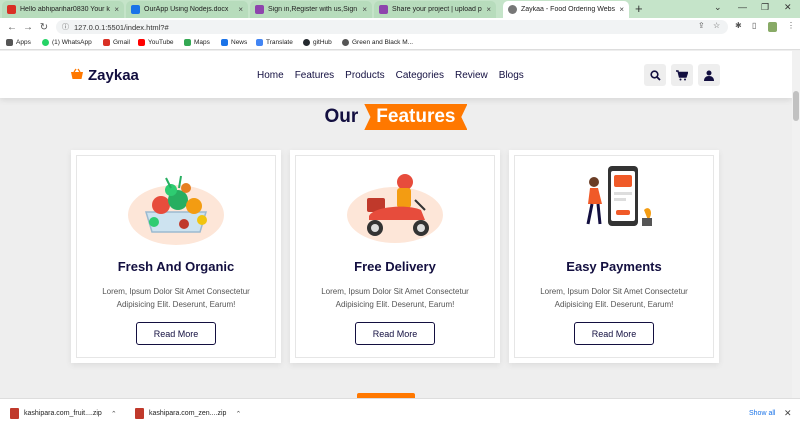 This screenshot has height=429, width=800. What do you see at coordinates (762, 413) in the screenshot?
I see `show-all-link: Show all` at bounding box center [762, 413].